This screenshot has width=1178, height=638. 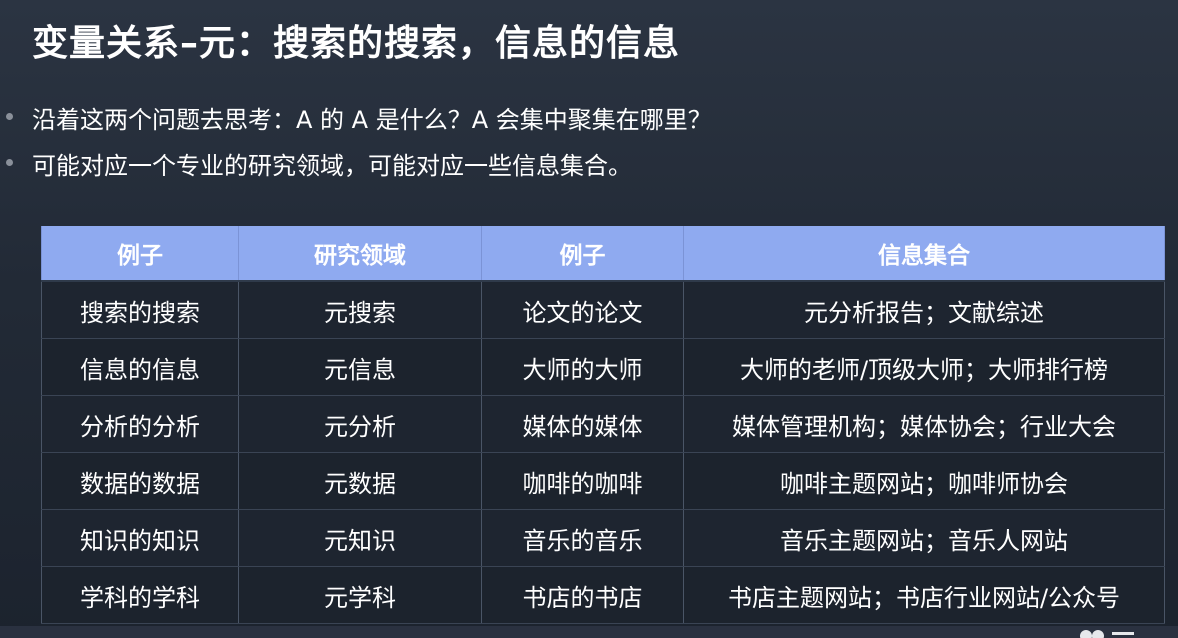 I want to click on header-research-field: 研究领域, so click(x=360, y=253).